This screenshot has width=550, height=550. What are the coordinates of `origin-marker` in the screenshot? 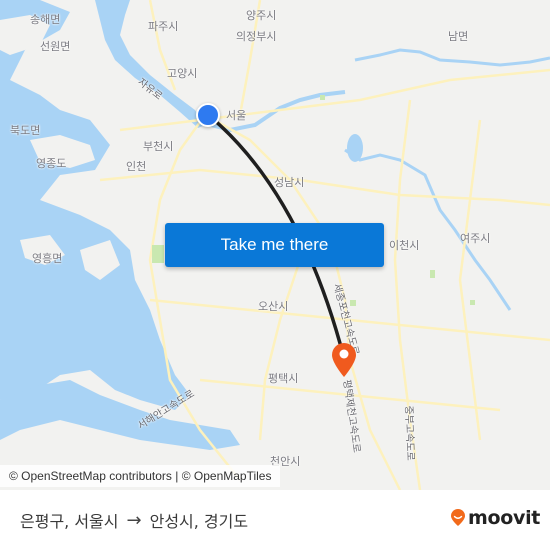 It's located at (208, 115).